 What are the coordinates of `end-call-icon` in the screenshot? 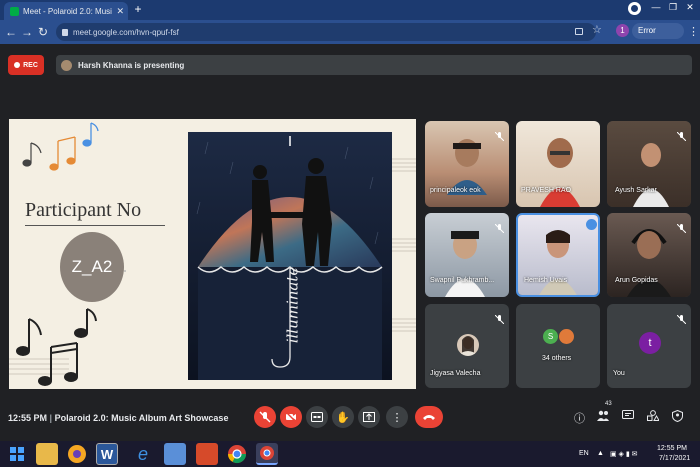 It's located at (429, 417).